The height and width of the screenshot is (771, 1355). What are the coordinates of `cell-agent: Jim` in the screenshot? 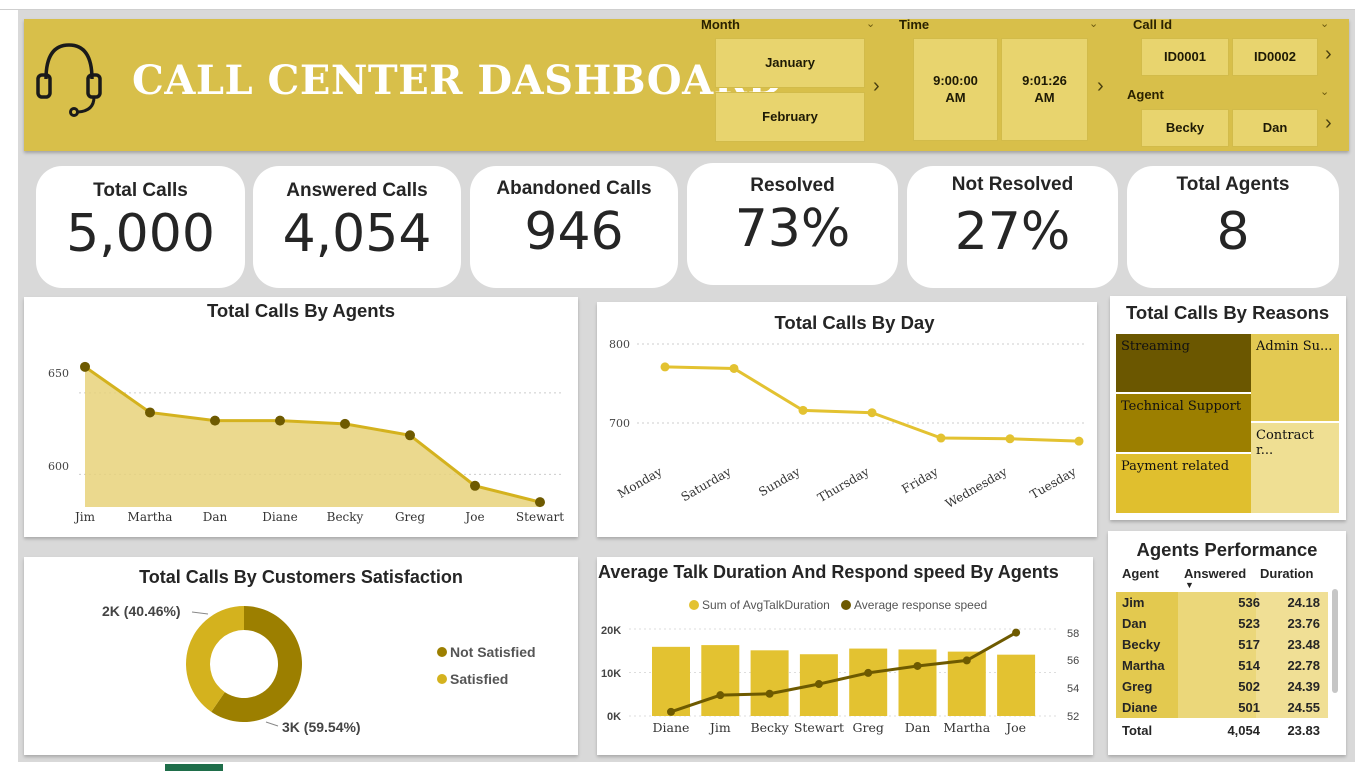 It's located at (1133, 602).